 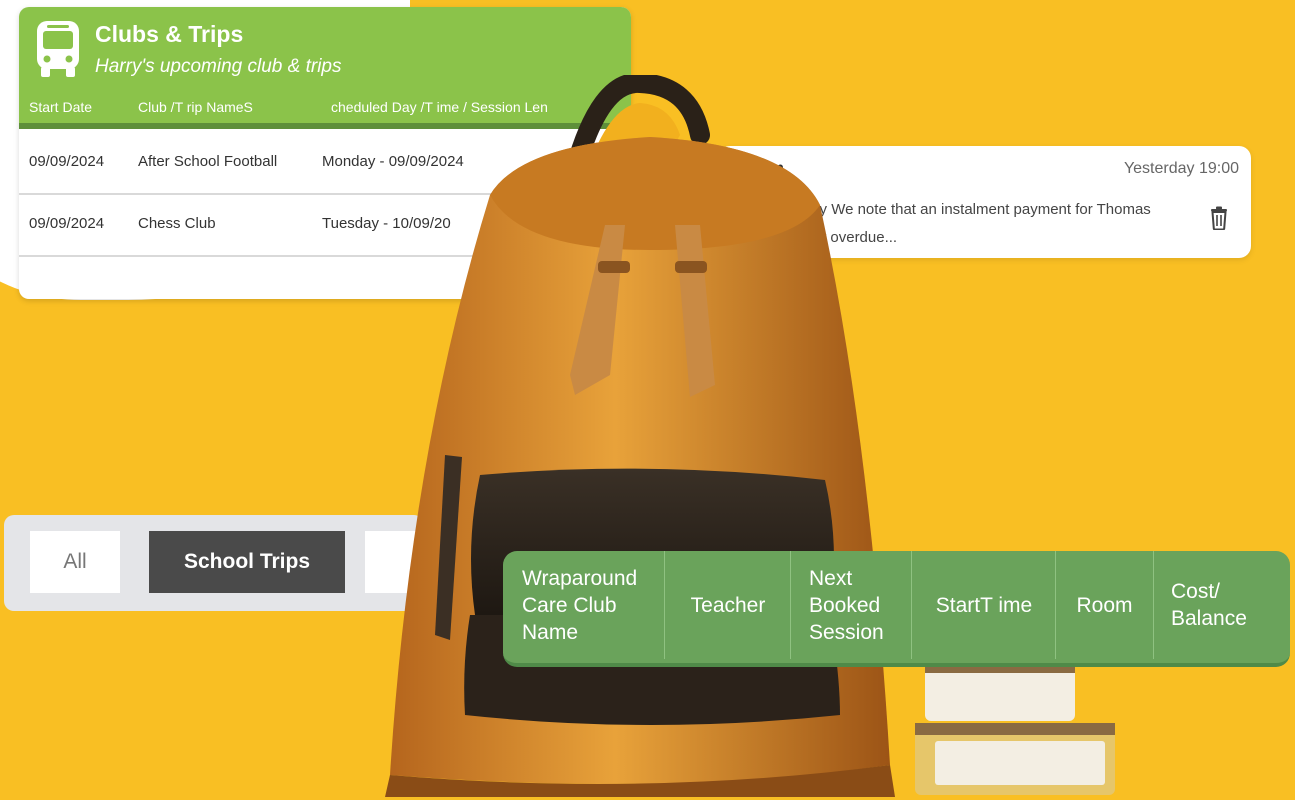 What do you see at coordinates (1209, 618) in the screenshot?
I see `column-label: Balance` at bounding box center [1209, 618].